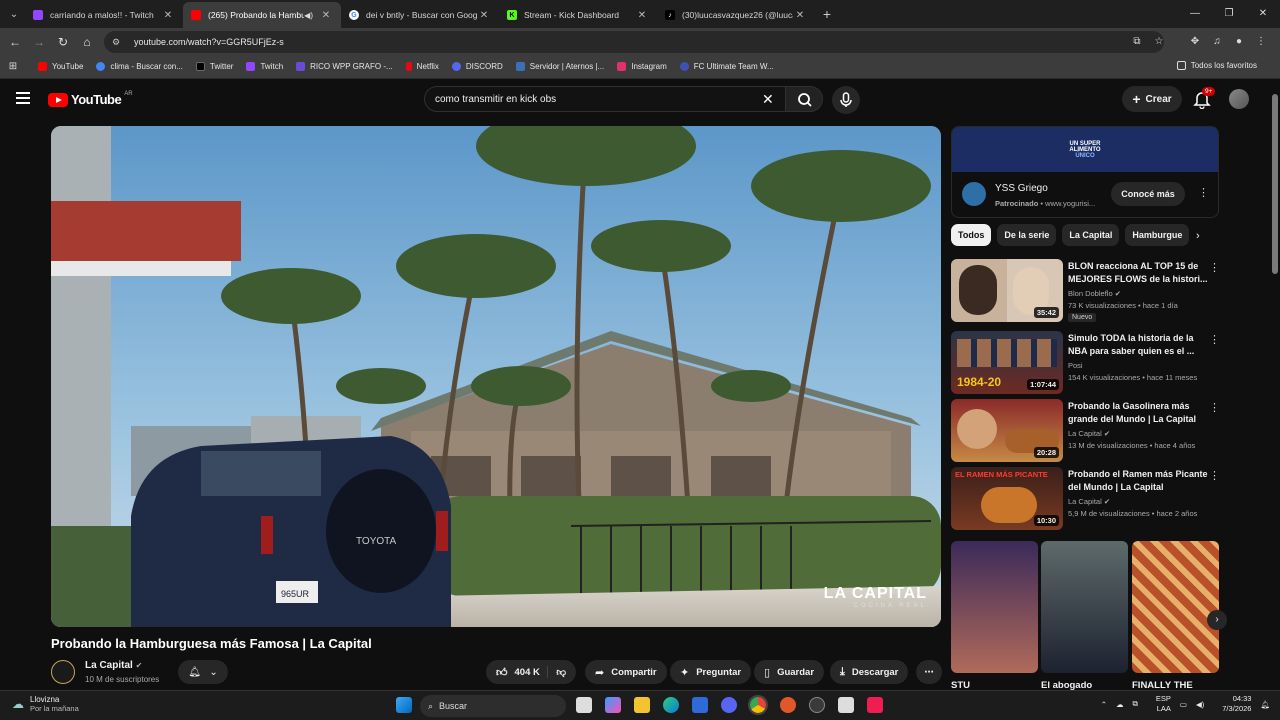 This screenshot has height=720, width=1280. What do you see at coordinates (758, 705) in the screenshot?
I see `chrome-icon` at bounding box center [758, 705].